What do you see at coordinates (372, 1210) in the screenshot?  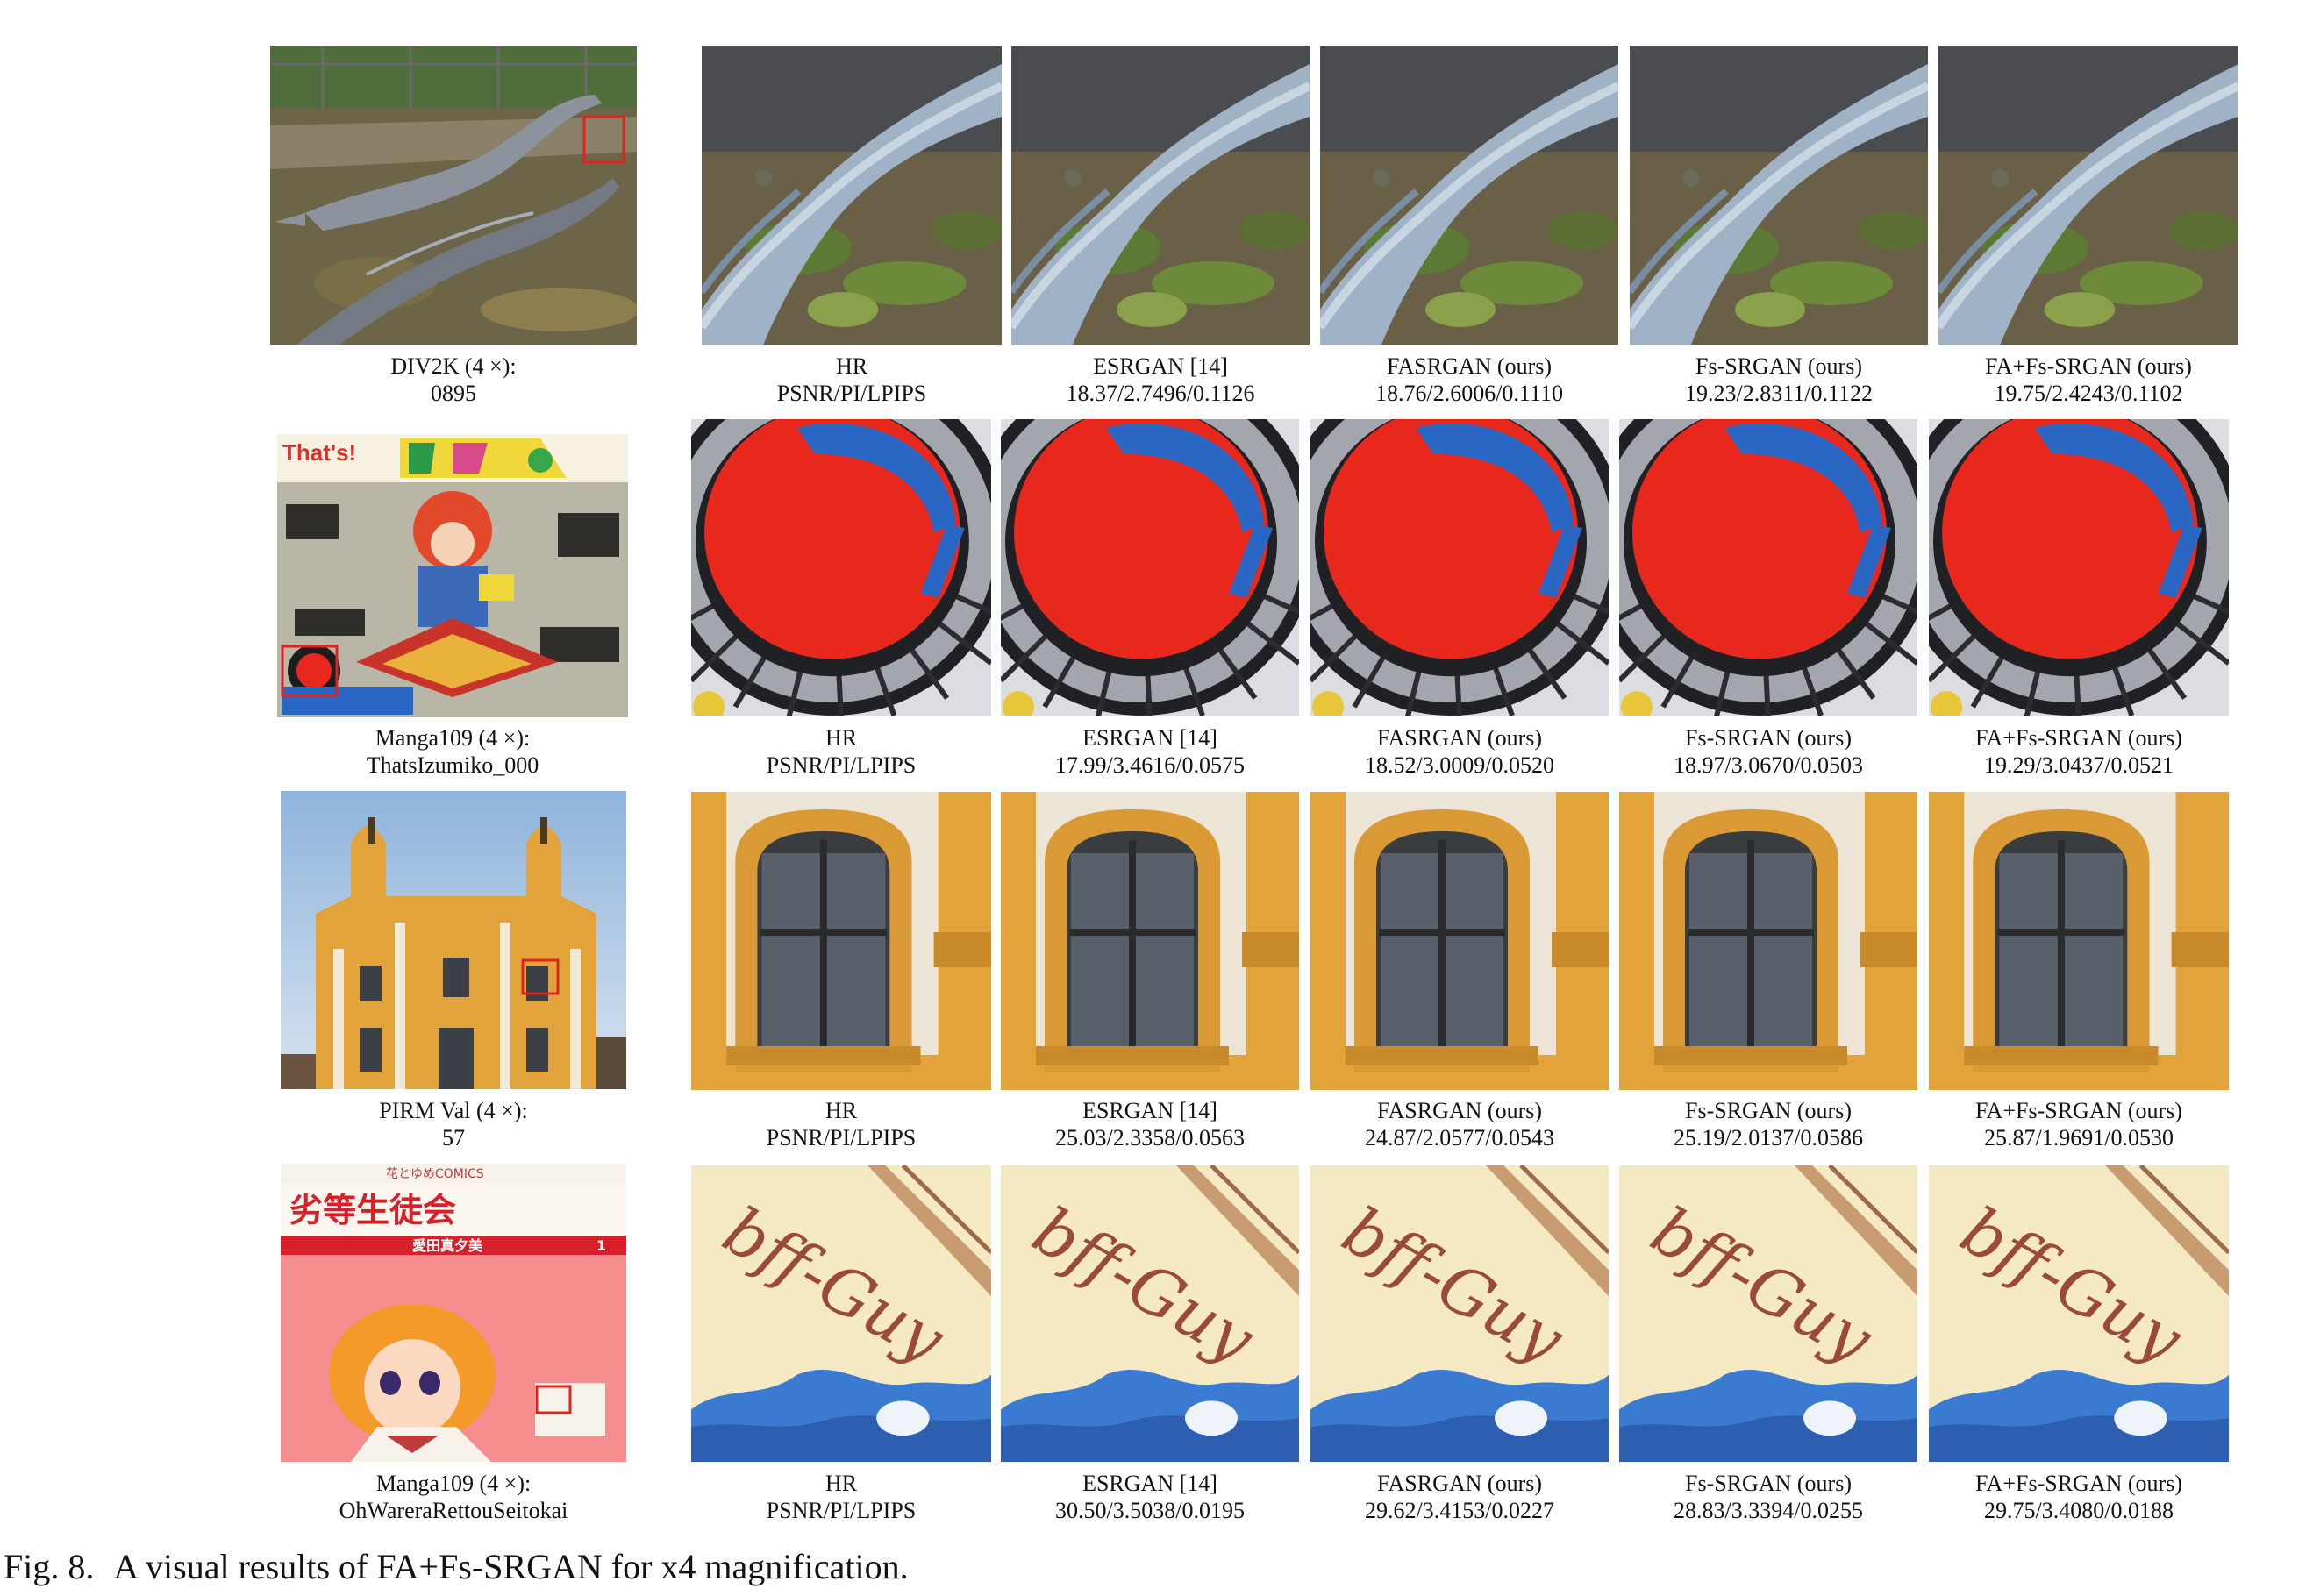 I see `svg-text: 劣等生徒会` at bounding box center [372, 1210].